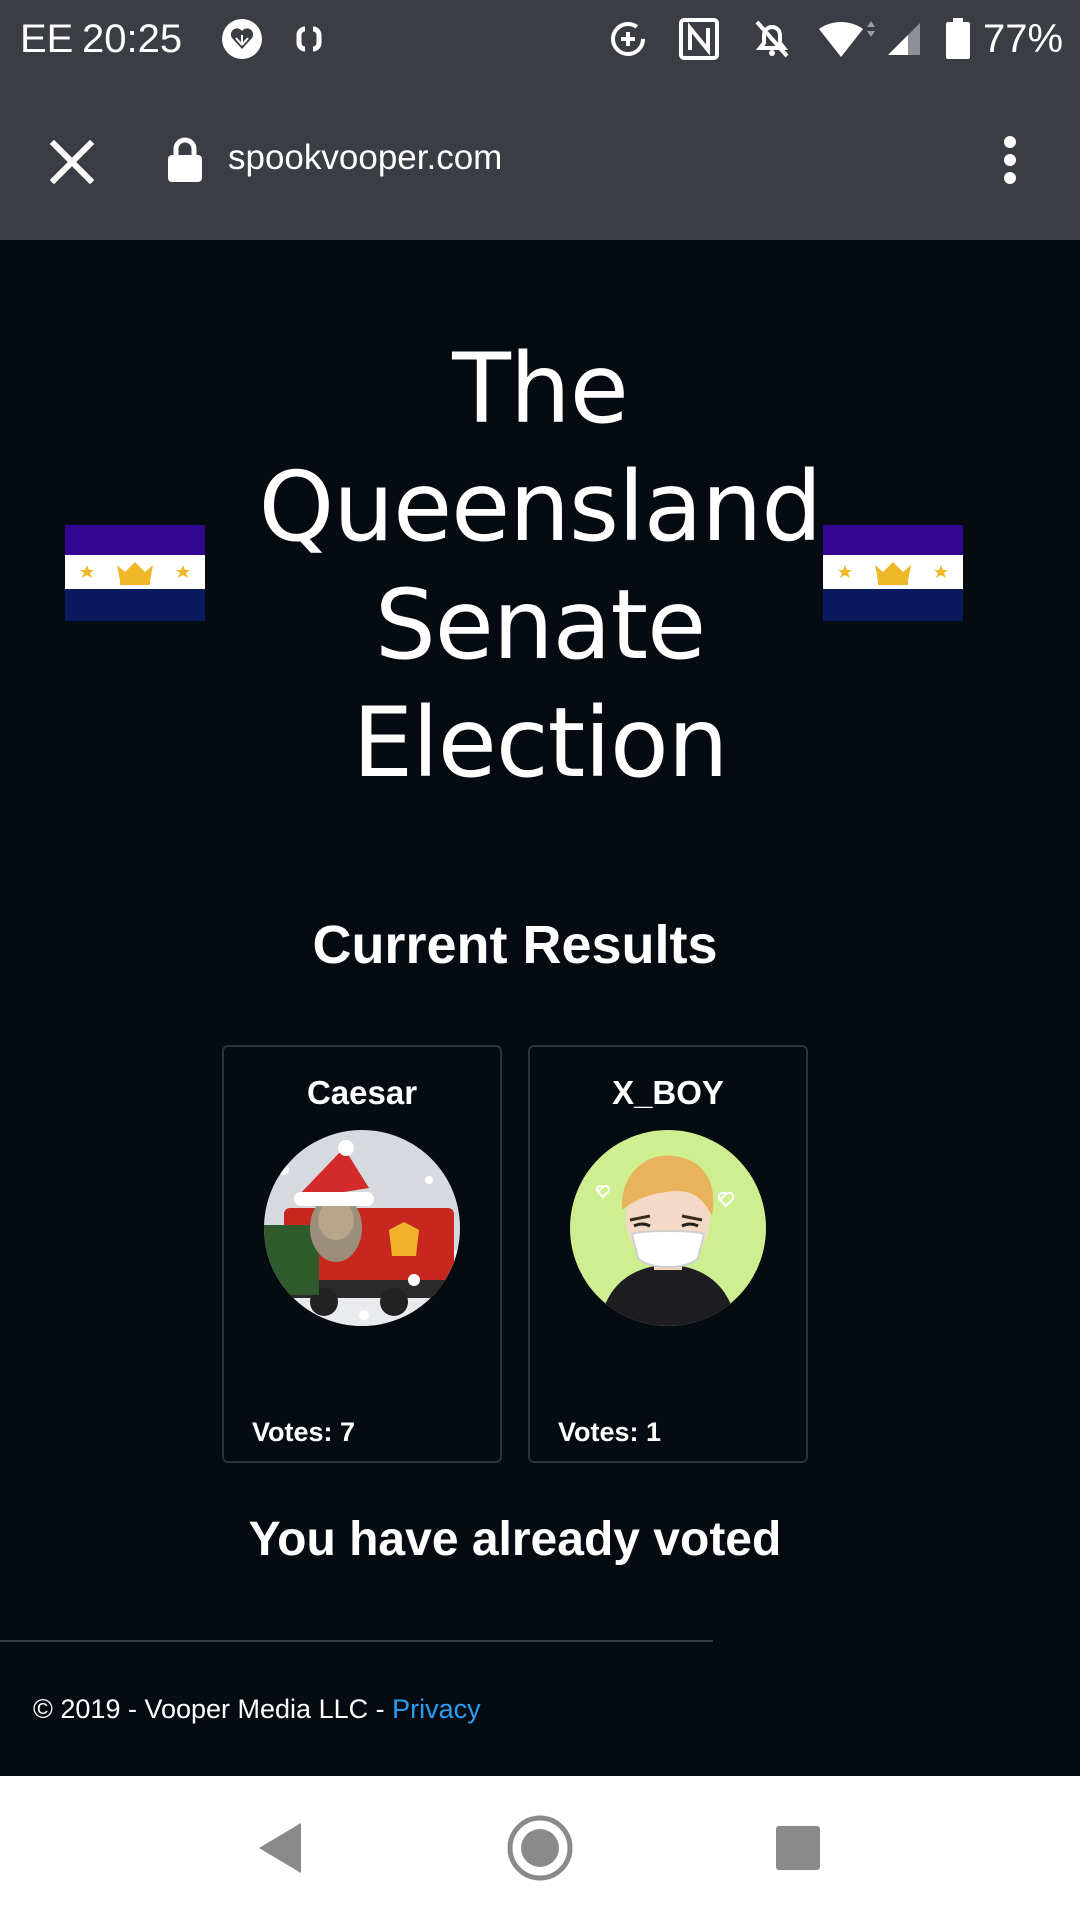 The image size is (1080, 1920). What do you see at coordinates (540, 159) in the screenshot?
I see `browser-toolbar: spookvooper.com` at bounding box center [540, 159].